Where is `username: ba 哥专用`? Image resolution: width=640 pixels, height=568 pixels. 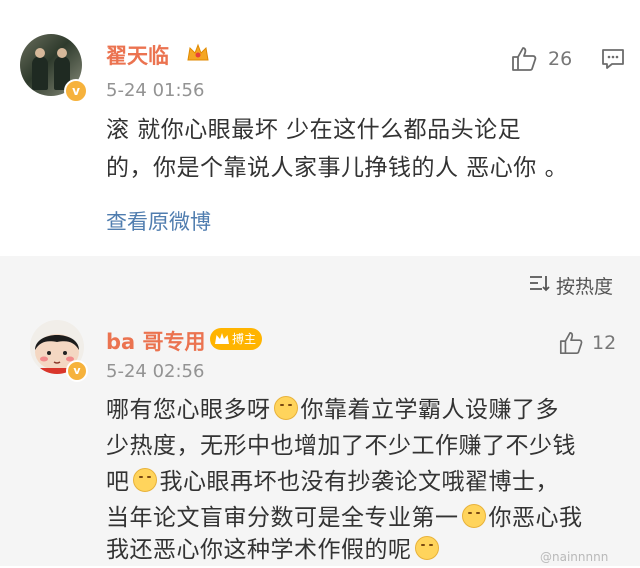 username: ba 哥专用 is located at coordinates (156, 341).